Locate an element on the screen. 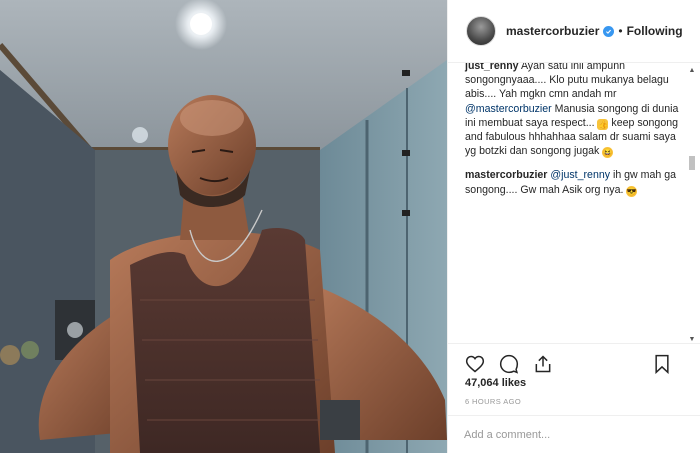  share-icon is located at coordinates (543, 363).